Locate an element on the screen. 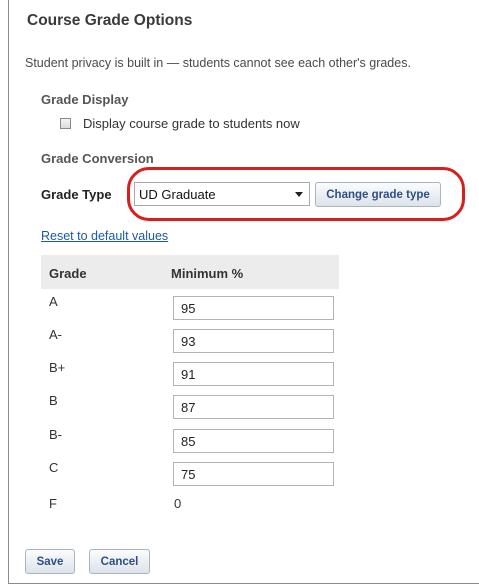  grade-row-label: A- is located at coordinates (55, 334).